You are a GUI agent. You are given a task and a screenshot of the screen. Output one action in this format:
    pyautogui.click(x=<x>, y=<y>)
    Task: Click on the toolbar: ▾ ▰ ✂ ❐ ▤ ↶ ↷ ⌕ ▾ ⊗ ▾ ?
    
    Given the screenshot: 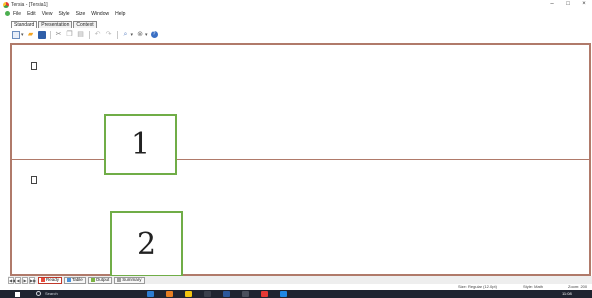 What is the action you would take?
    pyautogui.click(x=86, y=34)
    